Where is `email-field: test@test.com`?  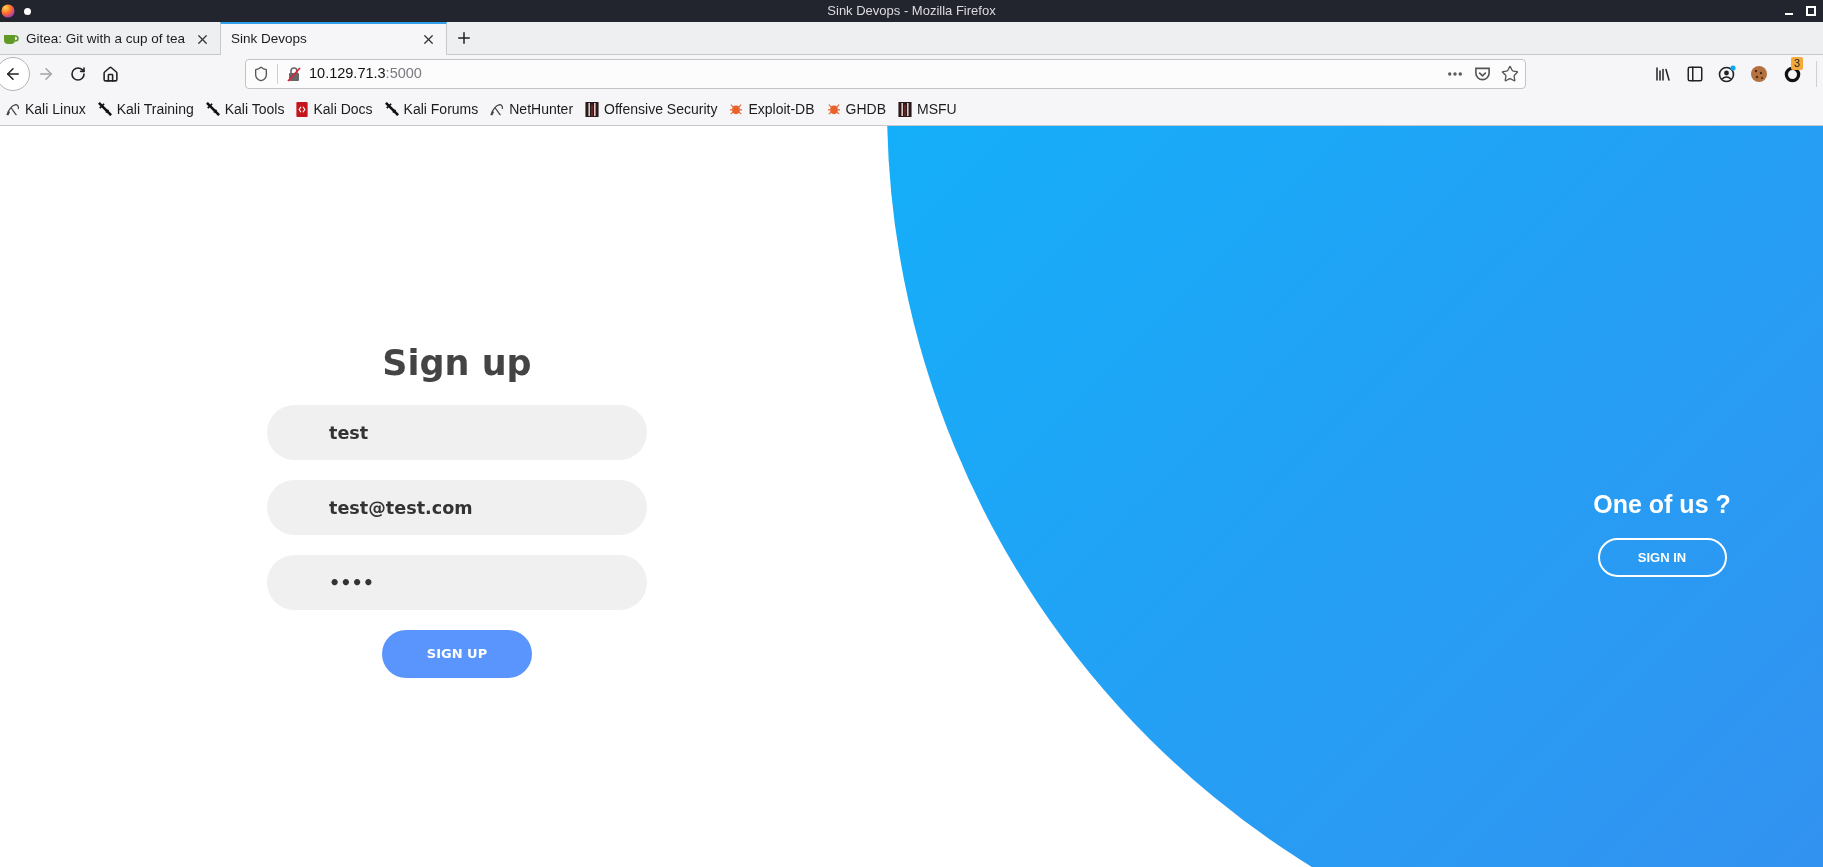 email-field: test@test.com is located at coordinates (457, 507).